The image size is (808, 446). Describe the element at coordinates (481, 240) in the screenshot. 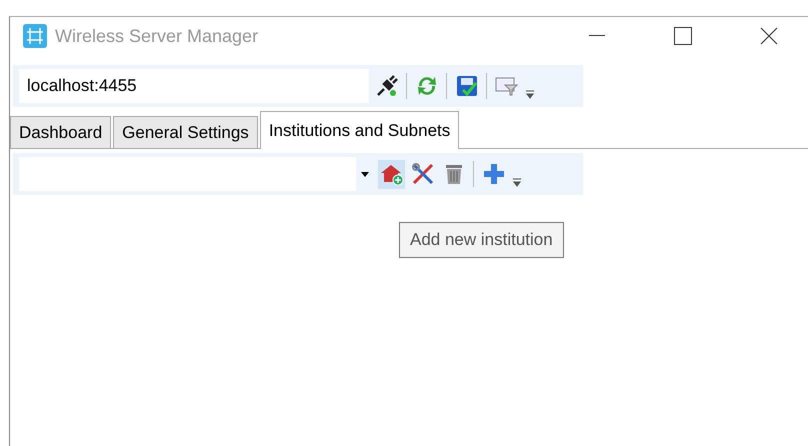

I see `tooltip: Add new institution` at that location.